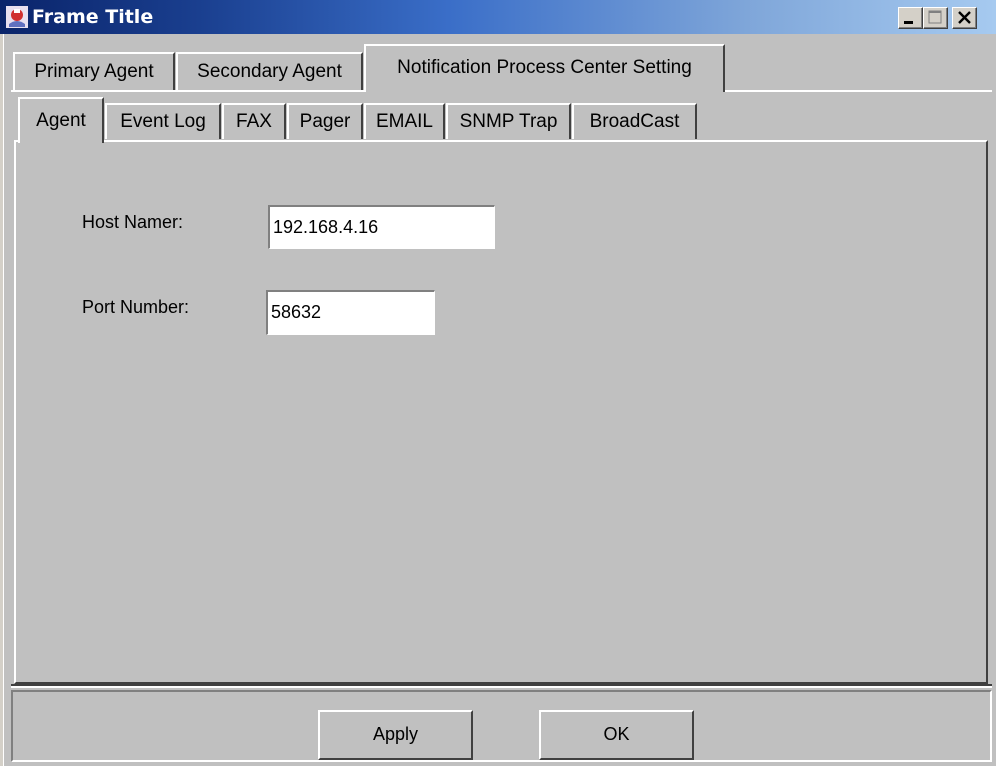 The image size is (996, 766). Describe the element at coordinates (93, 17) in the screenshot. I see `window-title: Frame Title` at that location.